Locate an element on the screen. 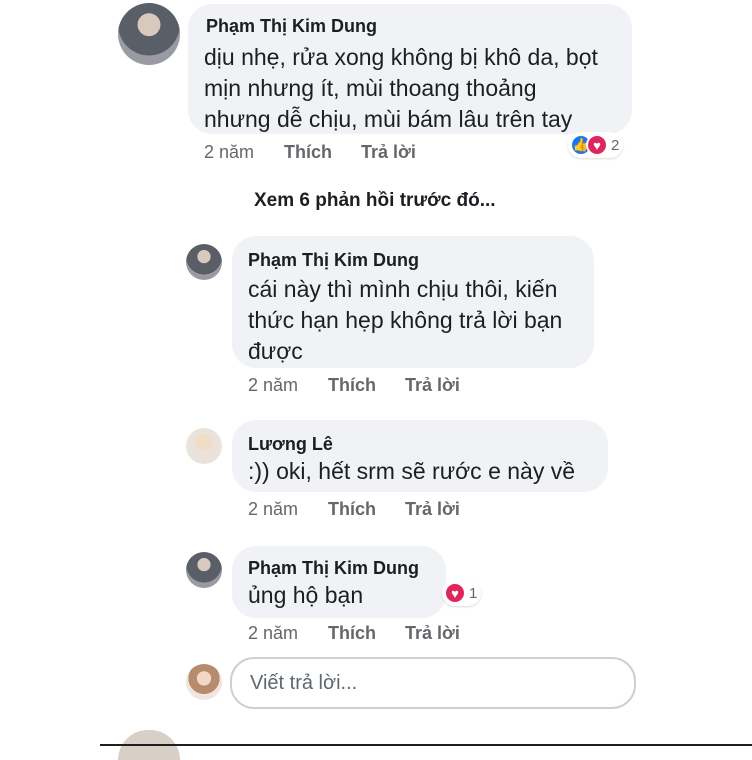  current-user-avatar is located at coordinates (204, 682).